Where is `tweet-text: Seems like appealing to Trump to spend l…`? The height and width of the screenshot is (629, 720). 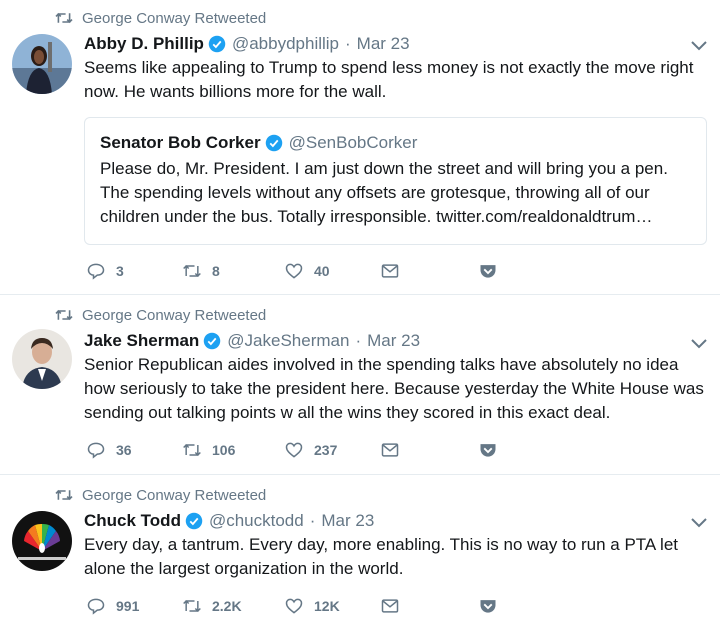 tweet-text: Seems like appealing to Trump to spend l… is located at coordinates (389, 79).